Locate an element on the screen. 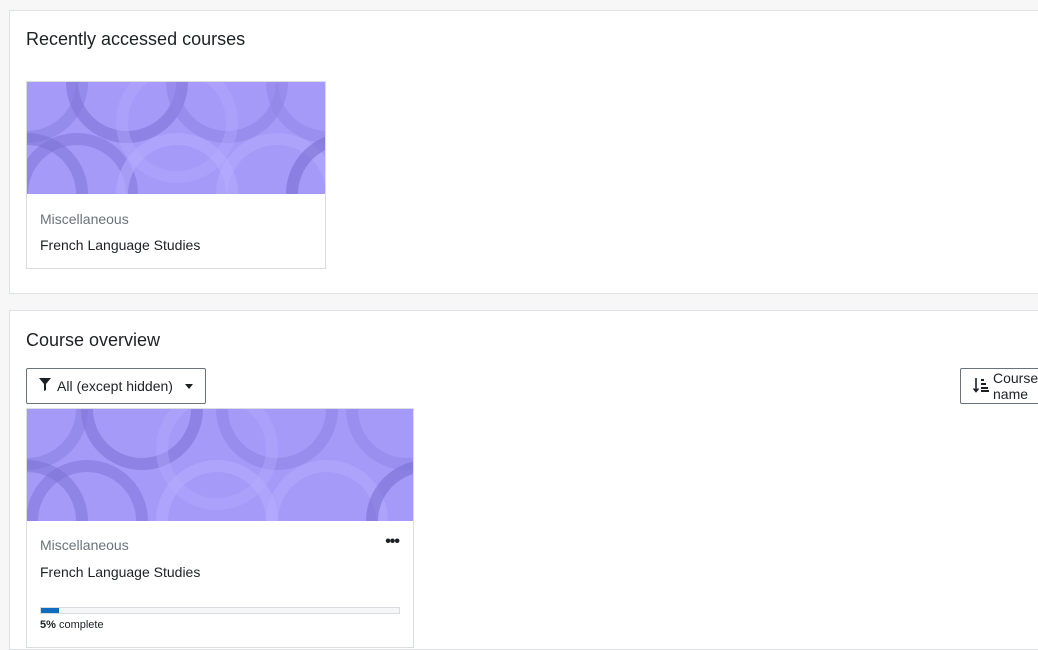 The image size is (1038, 650). filter-label: All (except hidden) is located at coordinates (115, 386).